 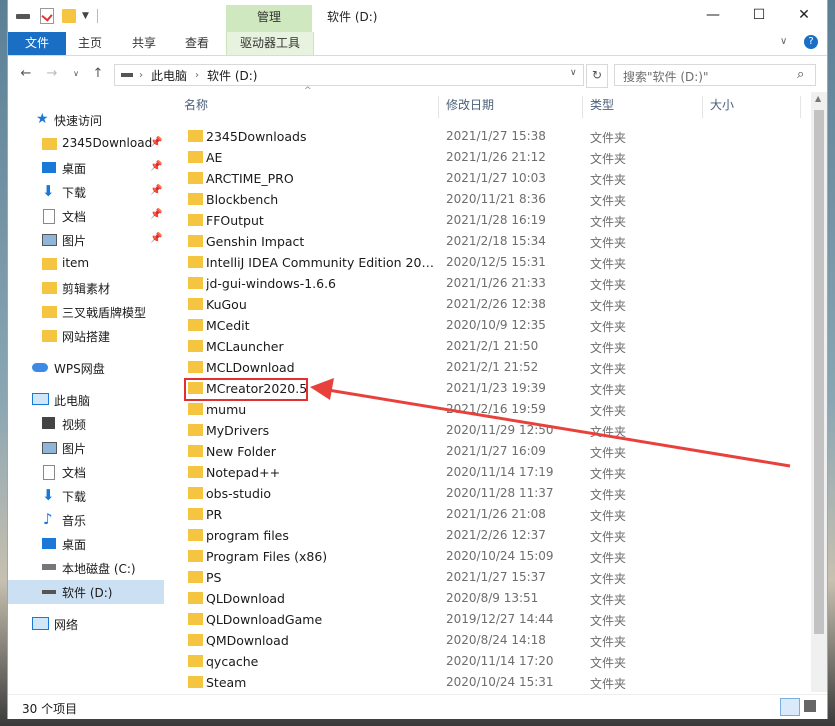 What do you see at coordinates (322, 389) in the screenshot?
I see `annotation-arrow-head` at bounding box center [322, 389].